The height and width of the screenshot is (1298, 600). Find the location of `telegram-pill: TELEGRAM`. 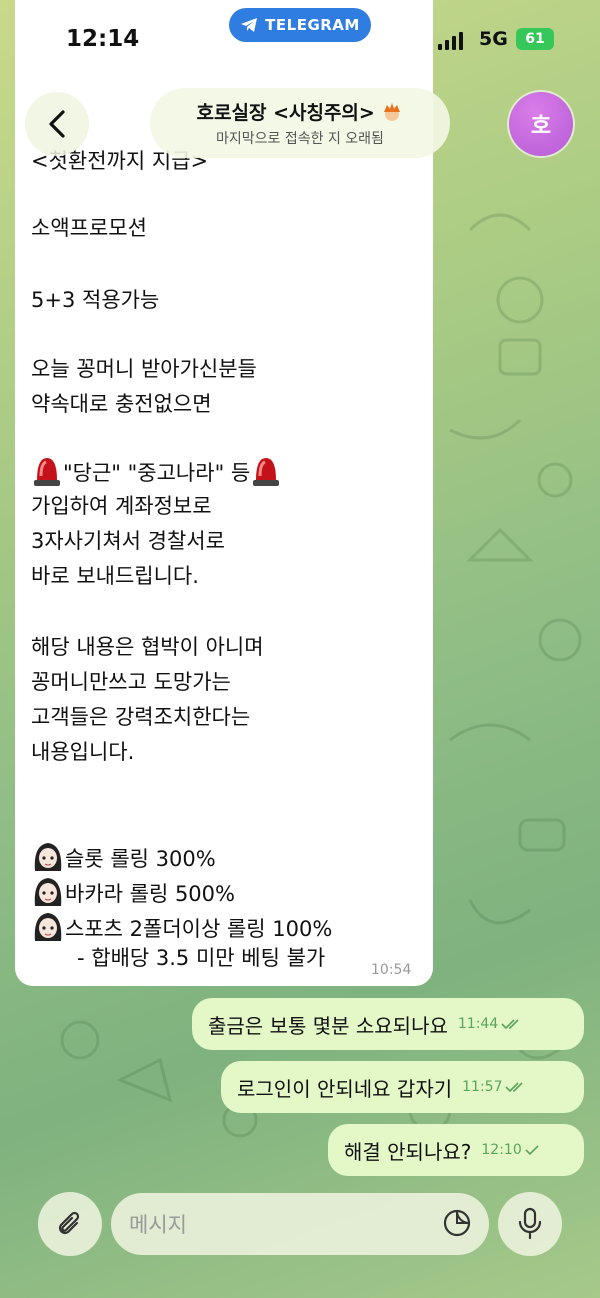

telegram-pill: TELEGRAM is located at coordinates (300, 25).